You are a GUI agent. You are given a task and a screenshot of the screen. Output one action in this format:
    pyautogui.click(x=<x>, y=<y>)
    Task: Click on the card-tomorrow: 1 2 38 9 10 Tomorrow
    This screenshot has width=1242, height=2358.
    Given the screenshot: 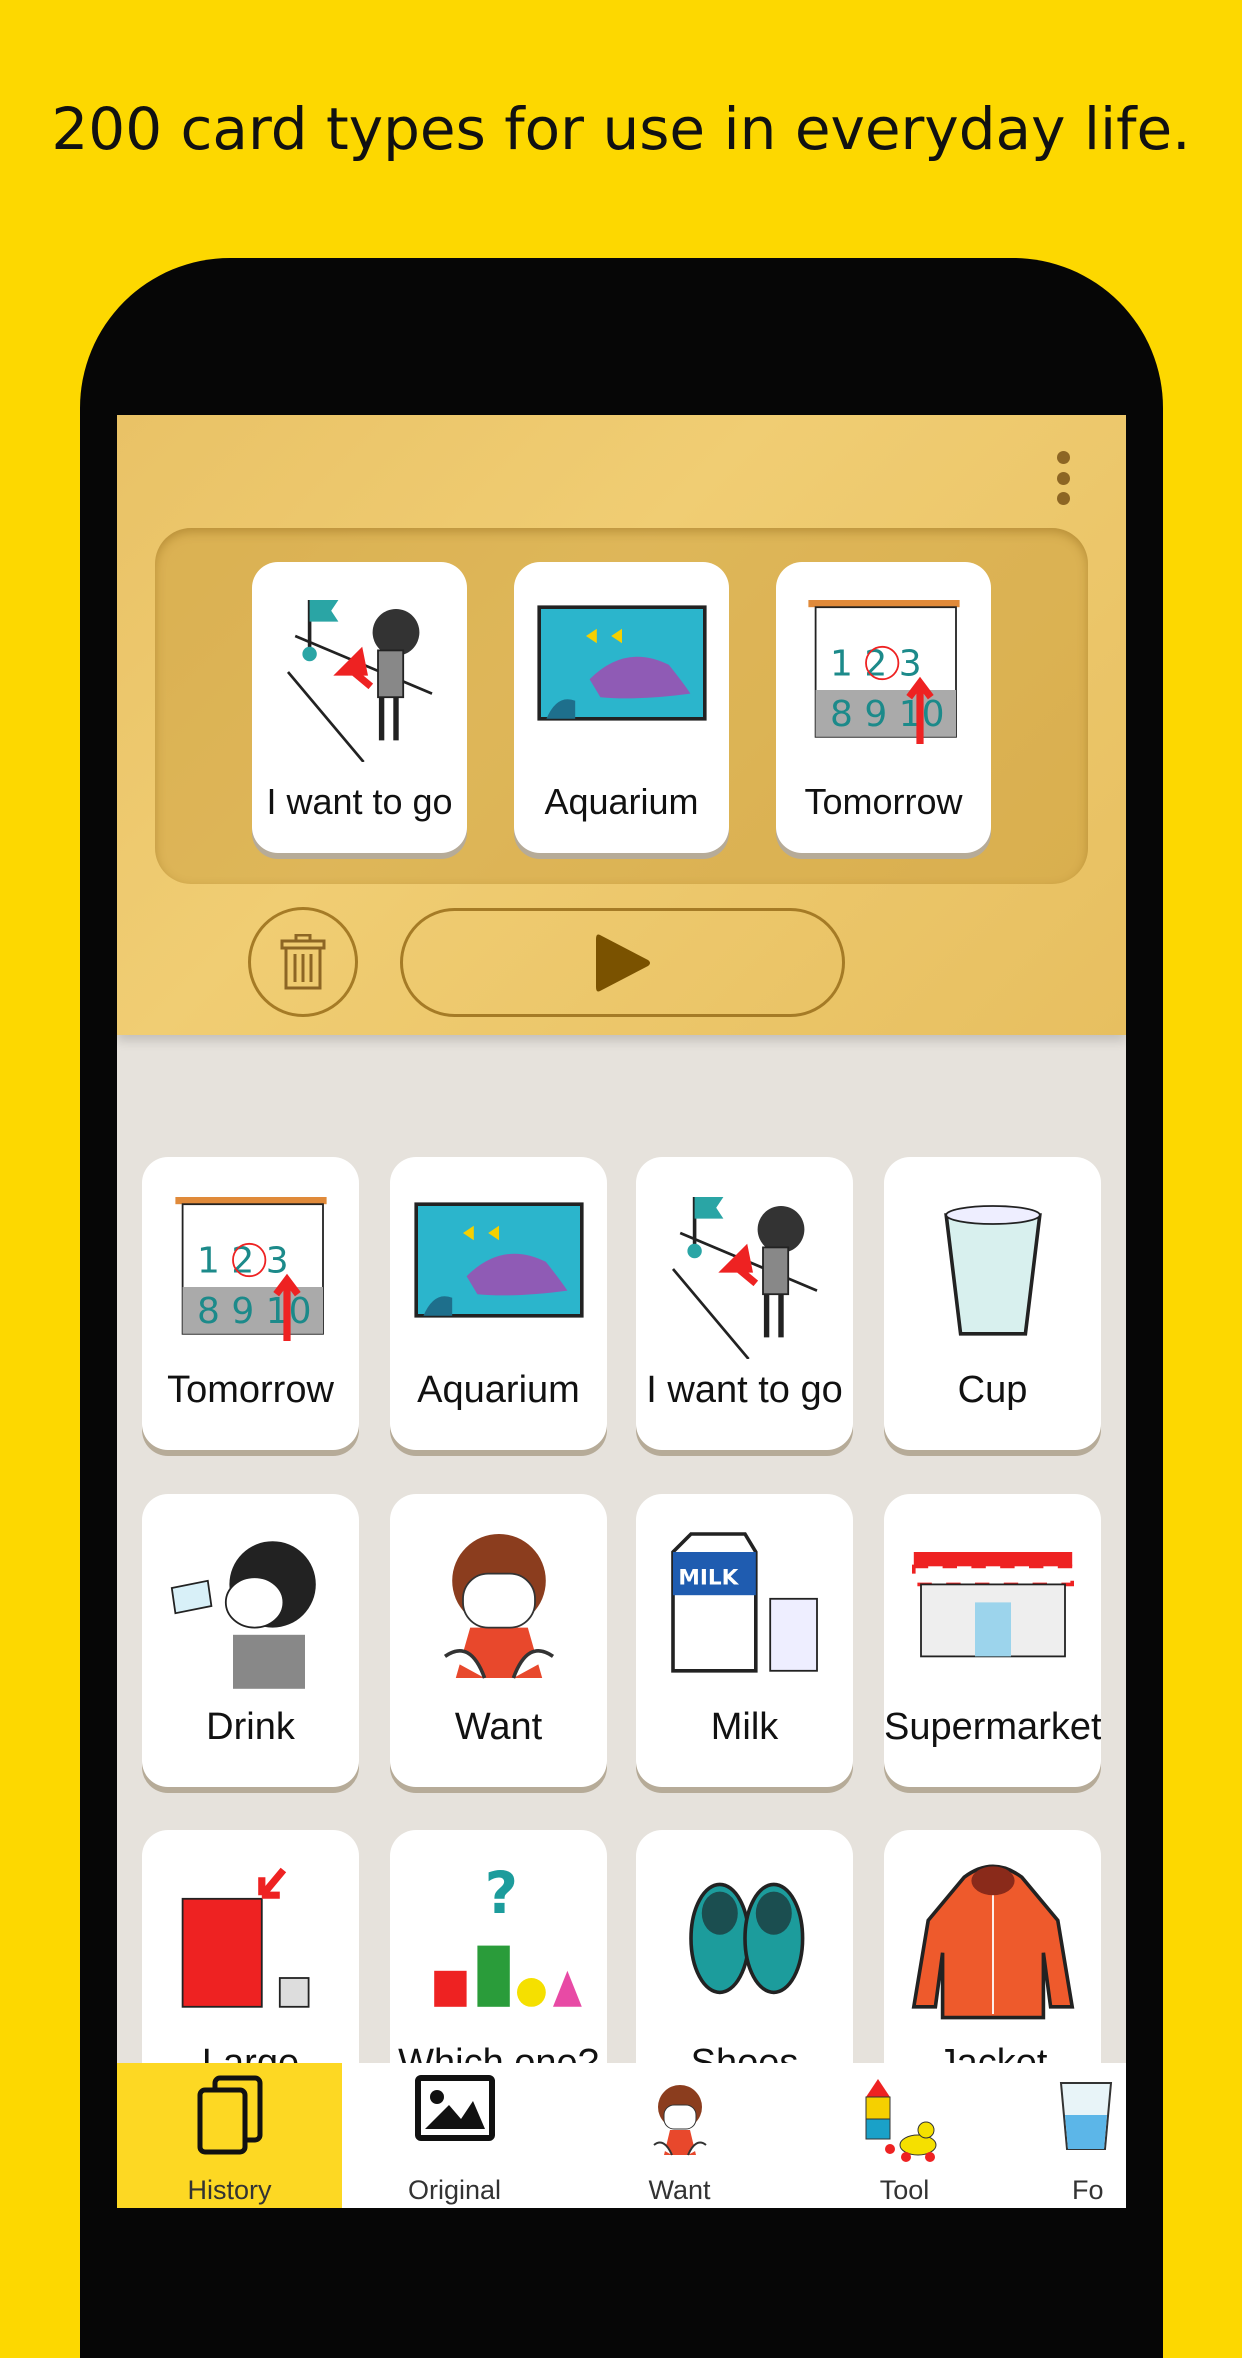 What is the action you would take?
    pyautogui.click(x=250, y=1303)
    